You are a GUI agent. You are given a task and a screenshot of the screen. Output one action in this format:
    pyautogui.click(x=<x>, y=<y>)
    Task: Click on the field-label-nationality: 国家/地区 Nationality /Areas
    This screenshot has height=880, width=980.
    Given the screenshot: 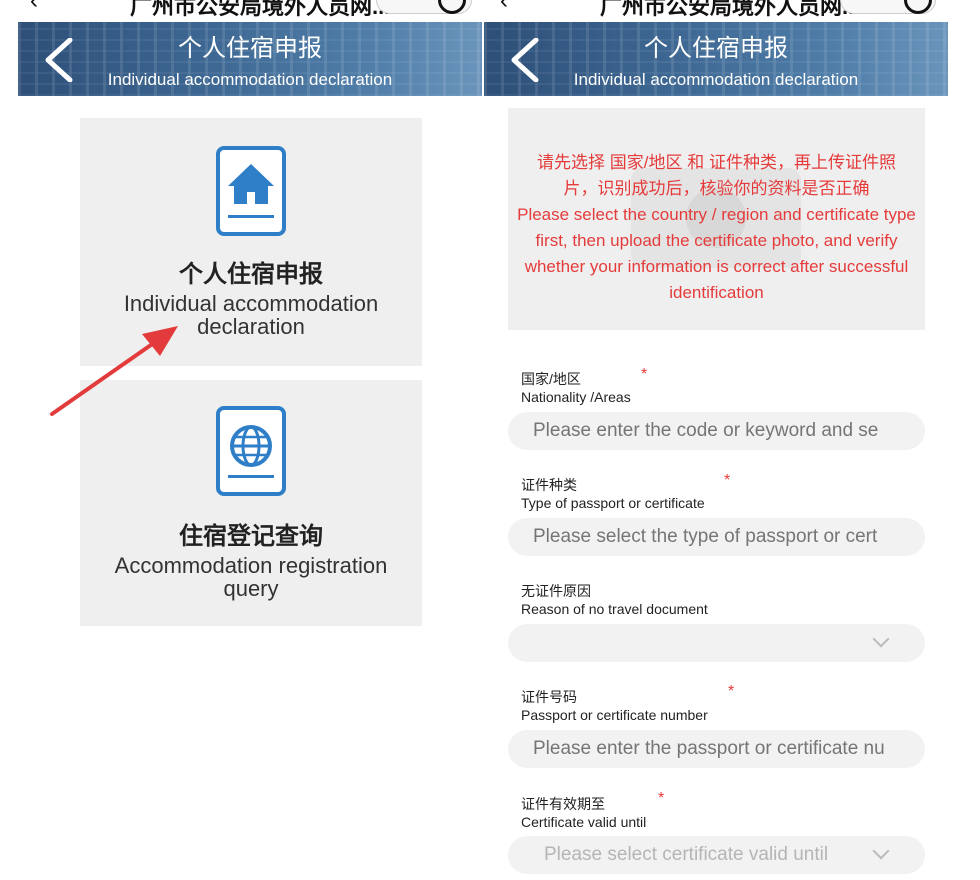 What is the action you would take?
    pyautogui.click(x=576, y=388)
    